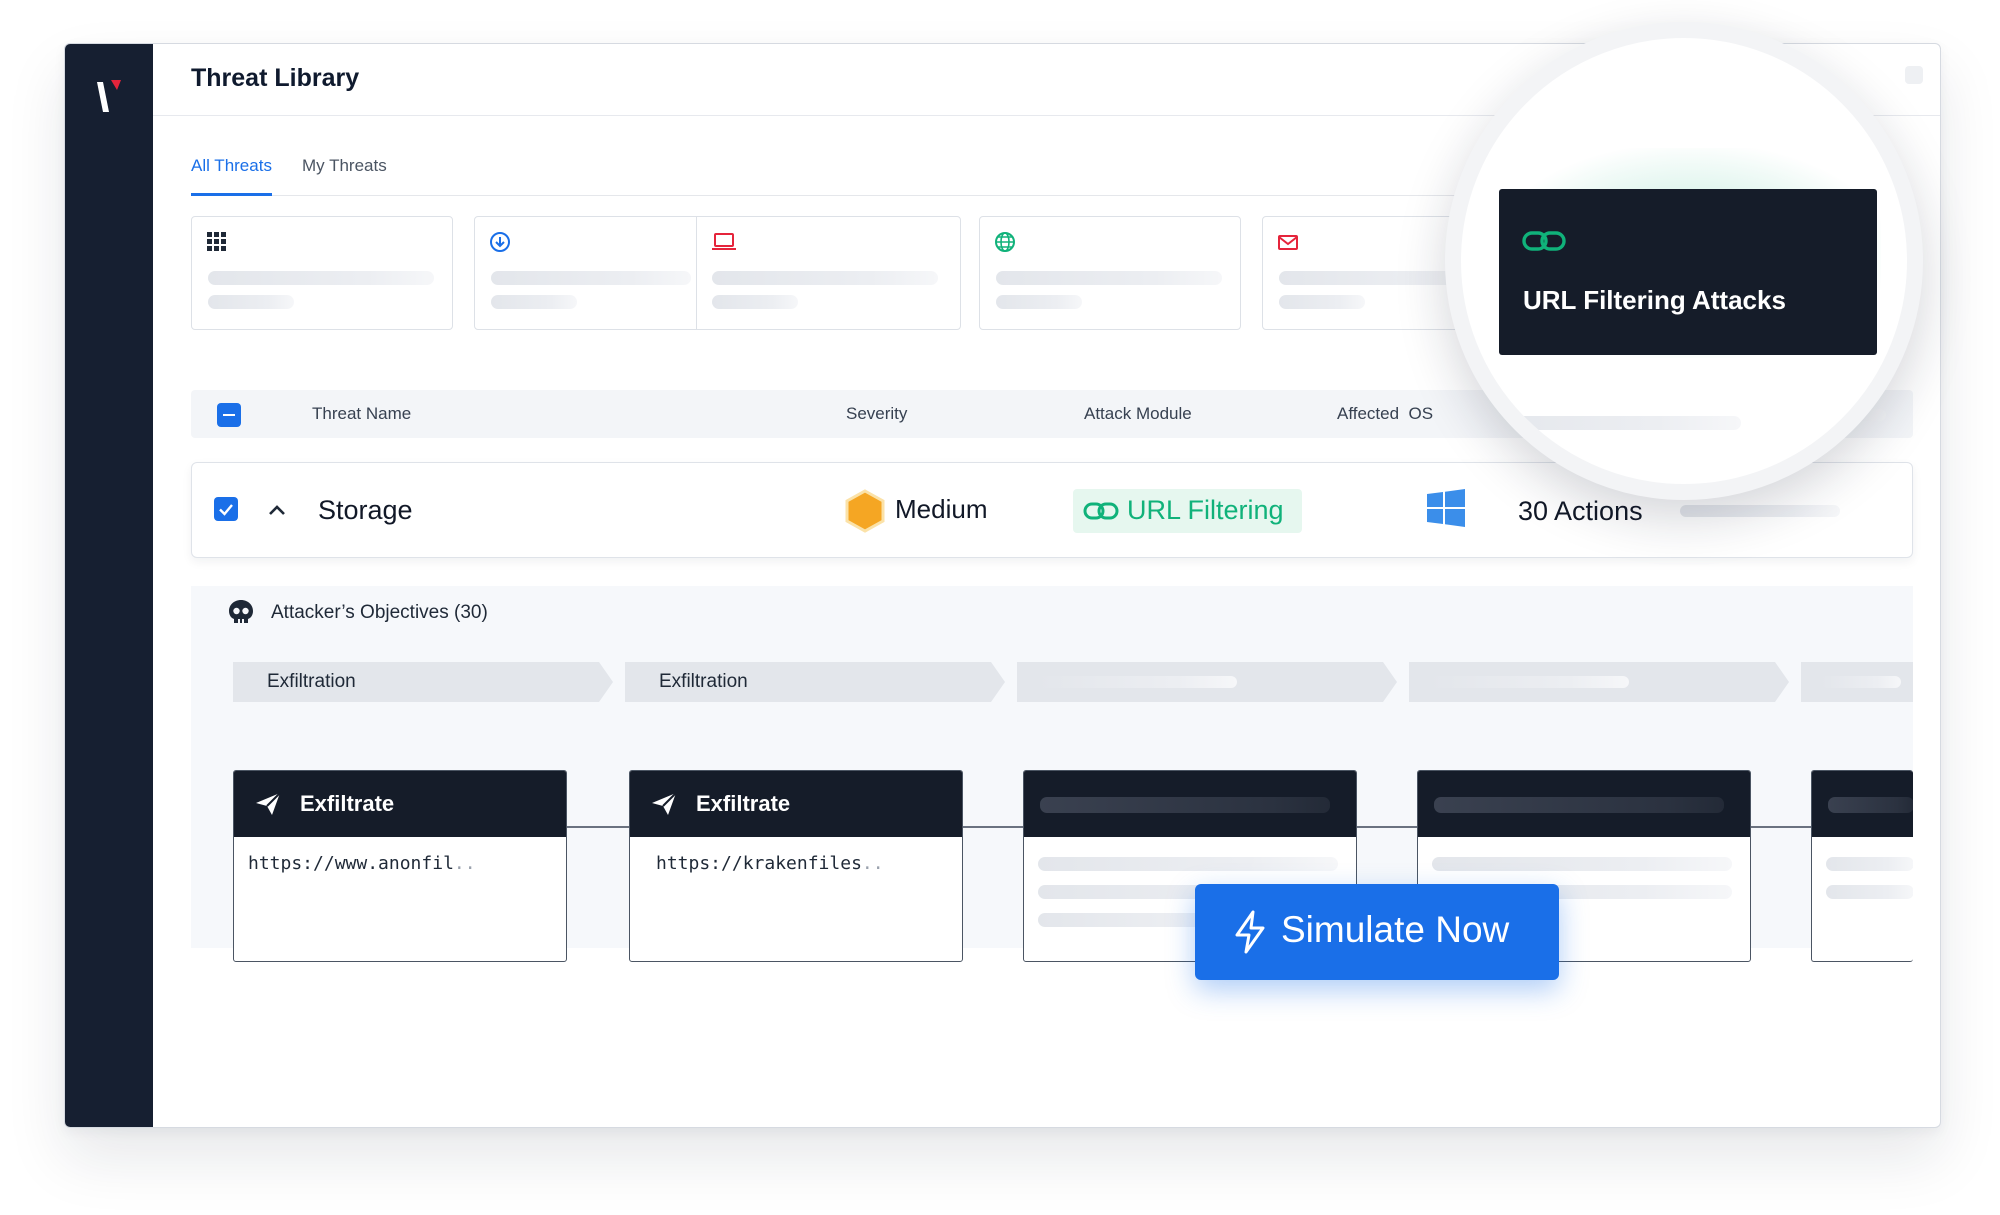 This screenshot has height=1215, width=2000. What do you see at coordinates (724, 241) in the screenshot?
I see `laptop-icon` at bounding box center [724, 241].